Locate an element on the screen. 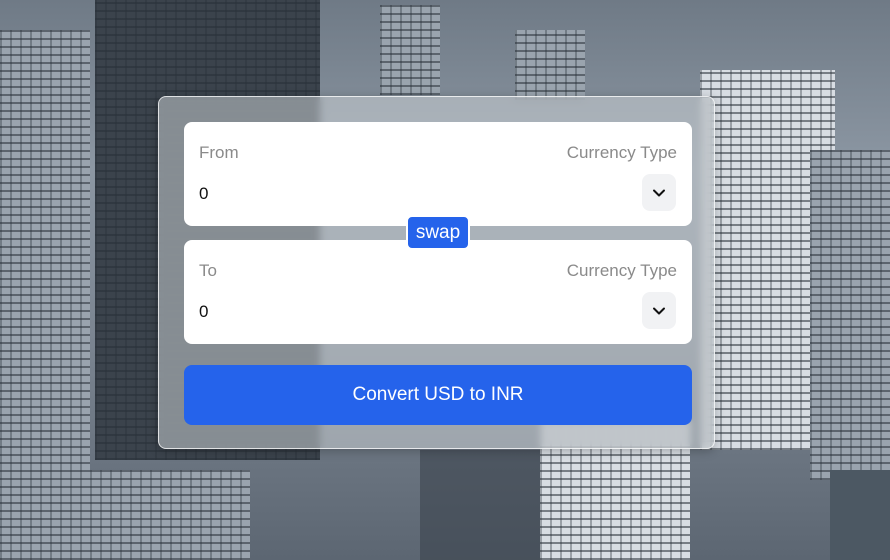  from-amount-input is located at coordinates (349, 194).